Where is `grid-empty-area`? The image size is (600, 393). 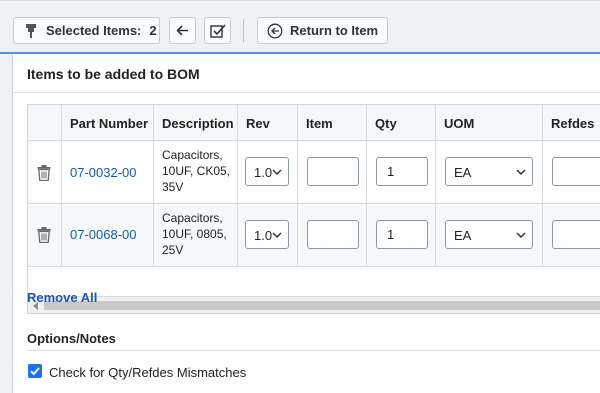
grid-empty-area is located at coordinates (314, 281).